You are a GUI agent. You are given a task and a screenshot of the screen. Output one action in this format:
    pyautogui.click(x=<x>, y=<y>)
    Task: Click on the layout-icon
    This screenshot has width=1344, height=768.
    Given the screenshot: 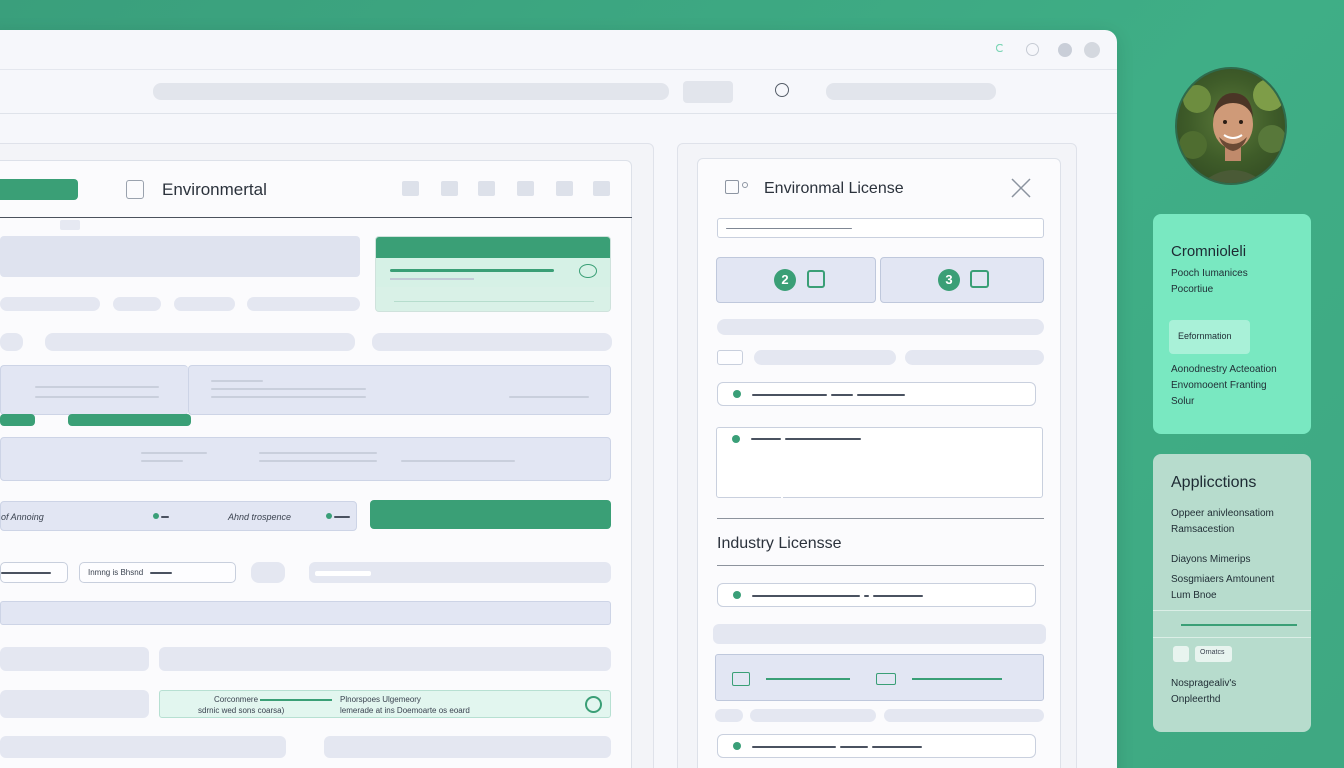 What is the action you would take?
    pyautogui.click(x=601, y=188)
    